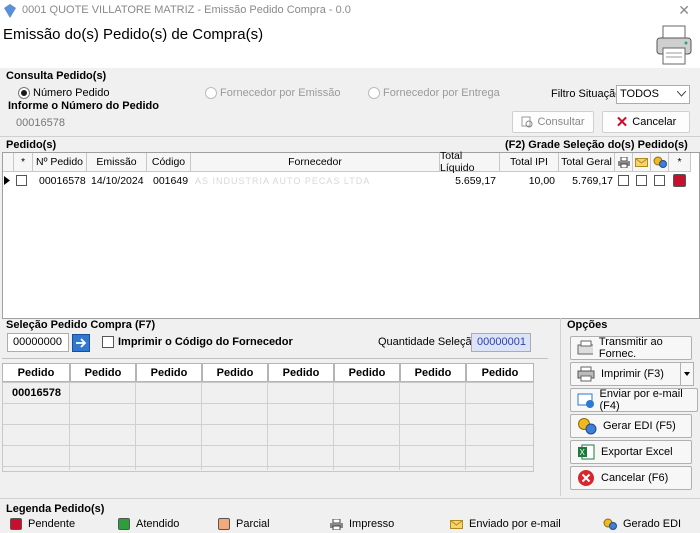 The height and width of the screenshot is (533, 700). I want to click on radio-emissao-label: Fornecedor por Emissão, so click(280, 93).